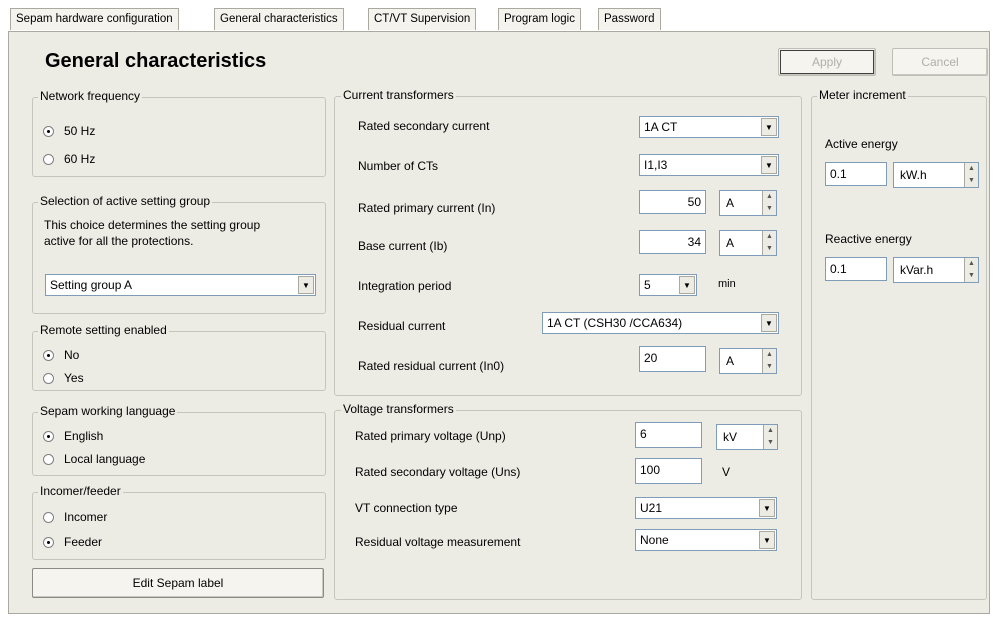  I want to click on radio-60hz-label: 60 Hz, so click(79, 159).